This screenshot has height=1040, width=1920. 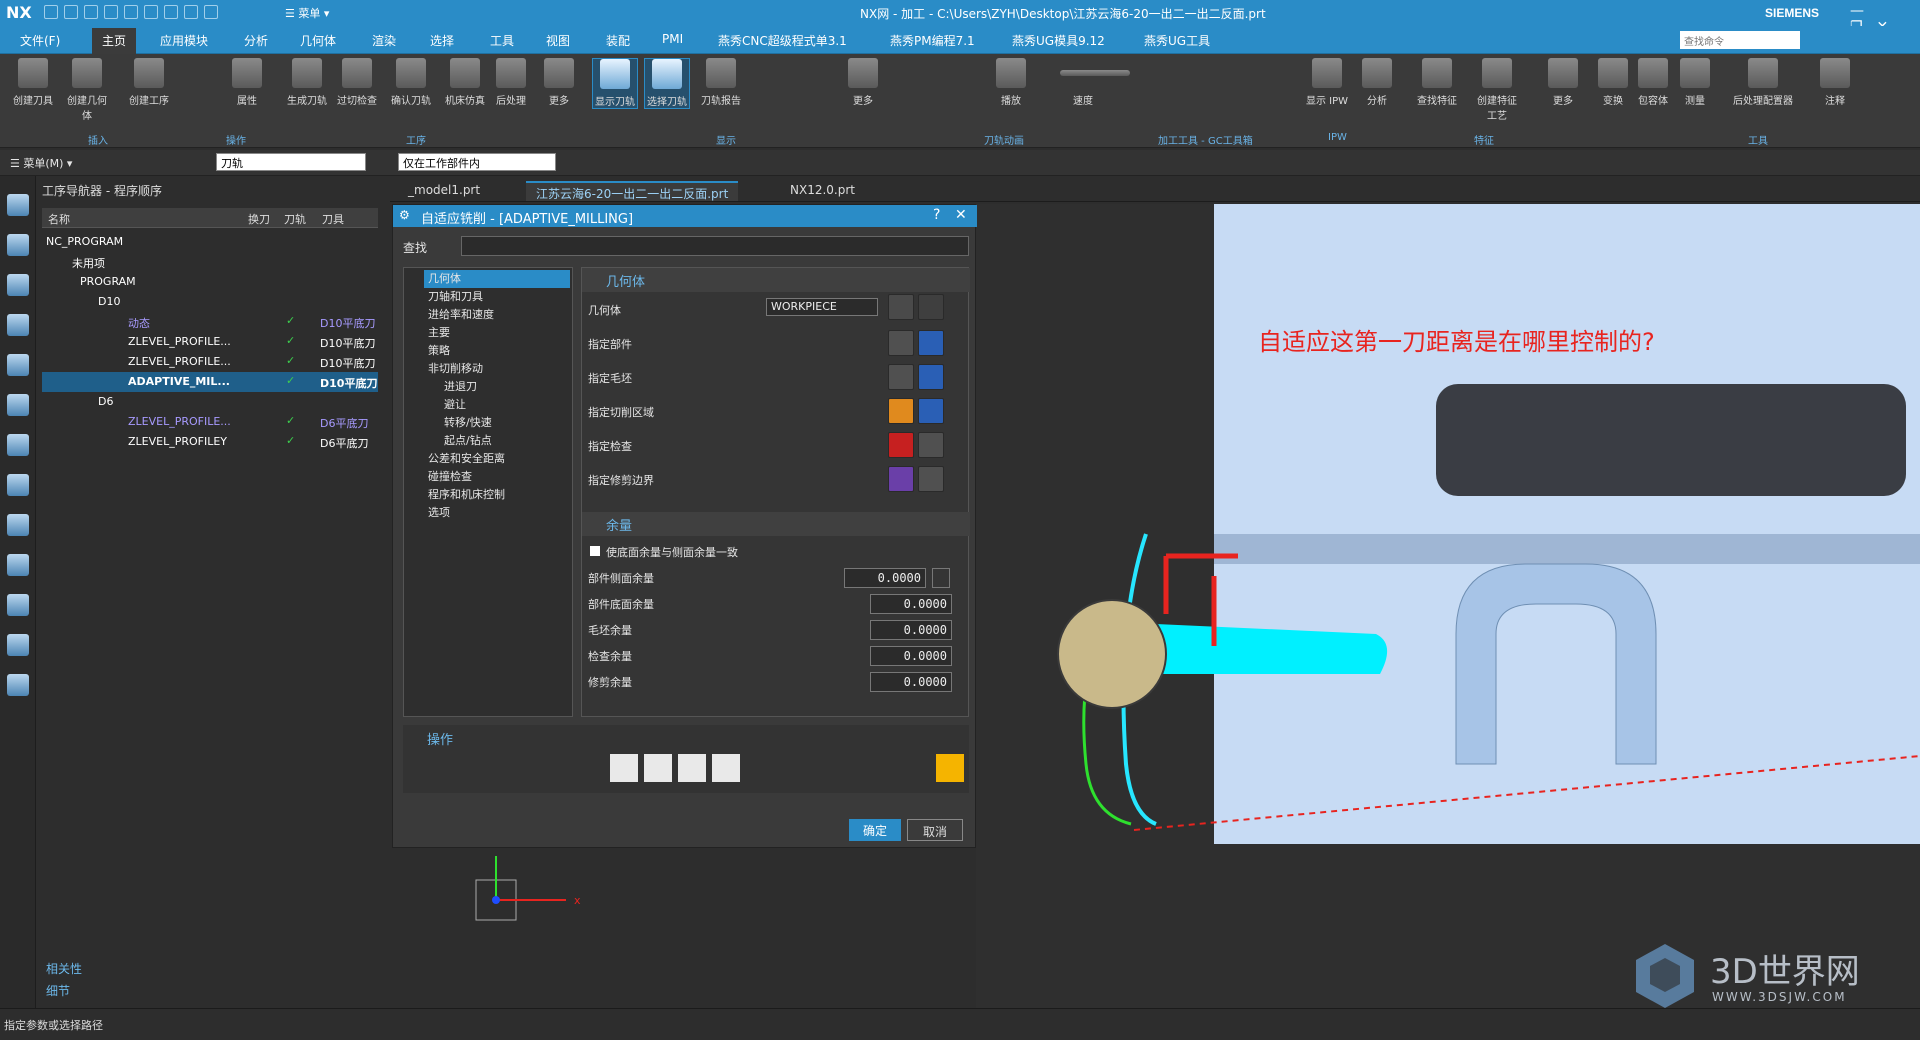 I want to click on postprocess-button: 后处理, so click(x=511, y=82).